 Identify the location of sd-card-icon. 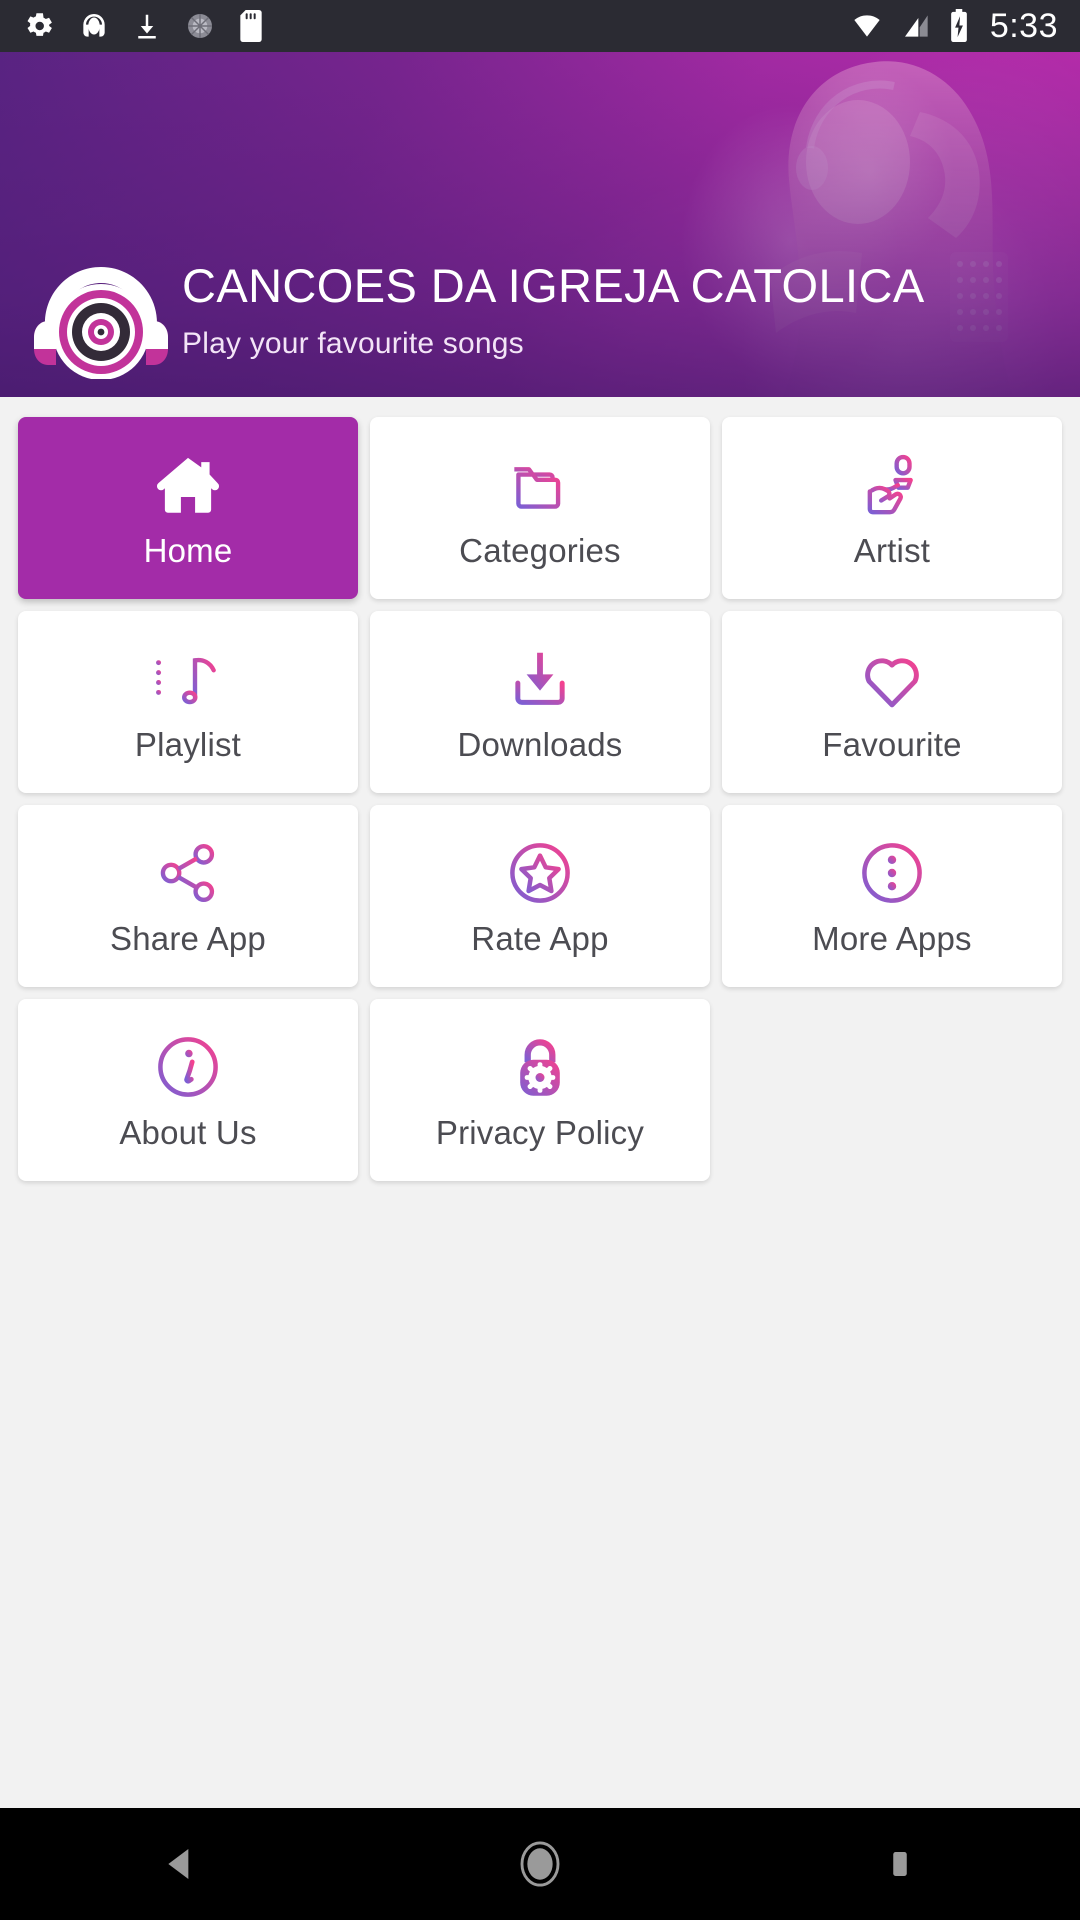
(251, 26).